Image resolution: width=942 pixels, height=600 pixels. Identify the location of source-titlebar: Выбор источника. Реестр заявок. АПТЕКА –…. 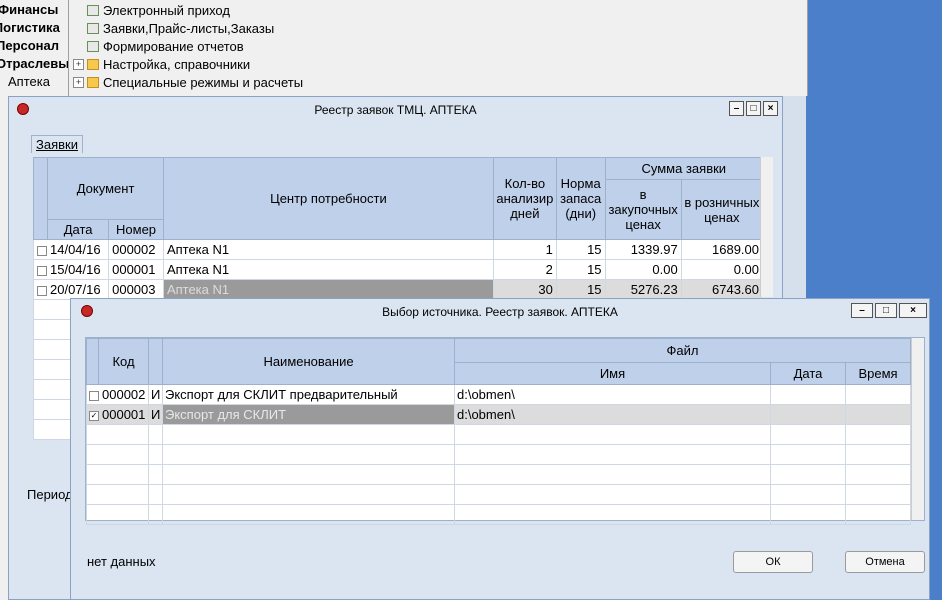
(500, 312).